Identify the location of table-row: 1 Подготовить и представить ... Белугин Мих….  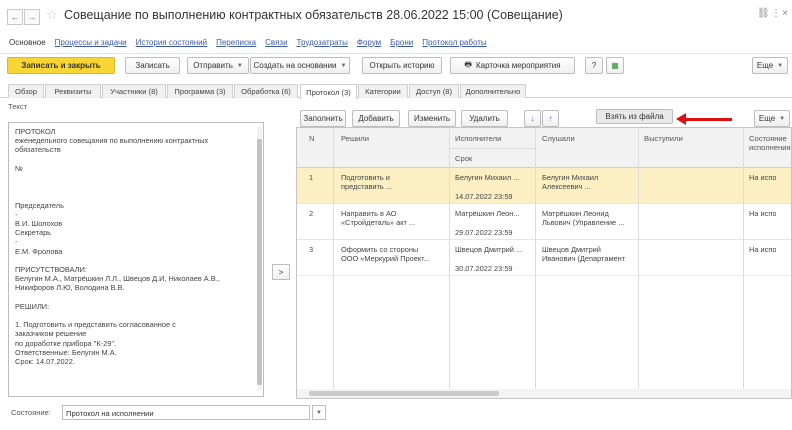
(544, 186).